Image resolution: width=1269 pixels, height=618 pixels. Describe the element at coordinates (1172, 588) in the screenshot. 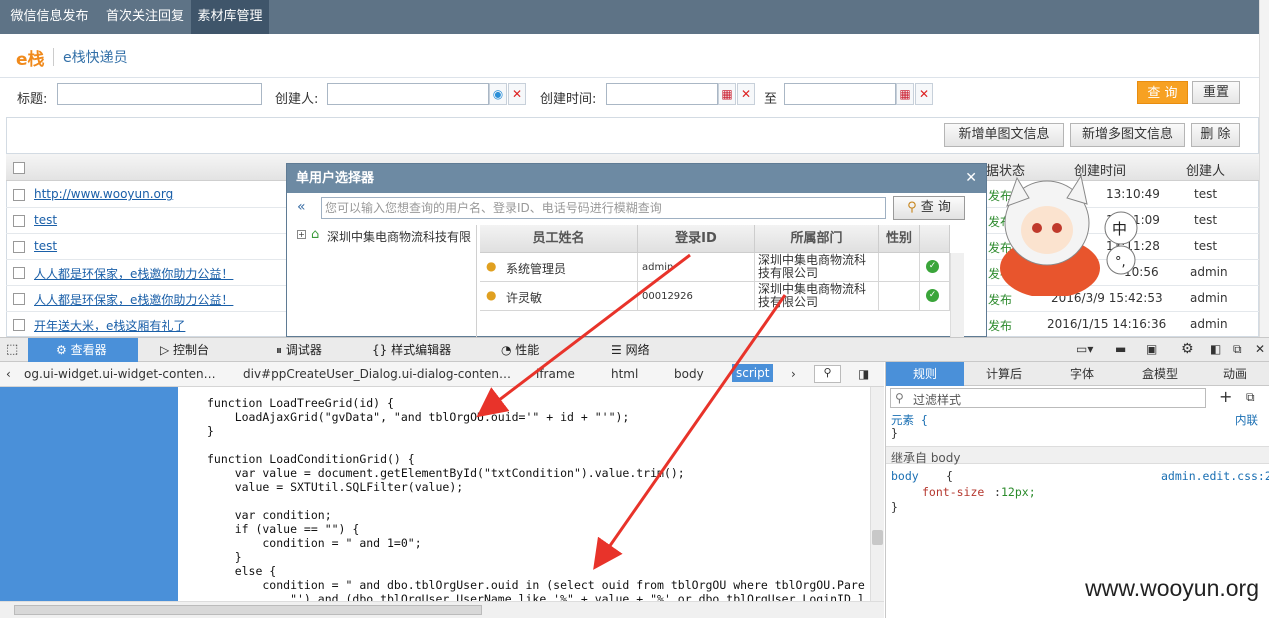

I see `watermark-text: www.wooyun.org` at that location.